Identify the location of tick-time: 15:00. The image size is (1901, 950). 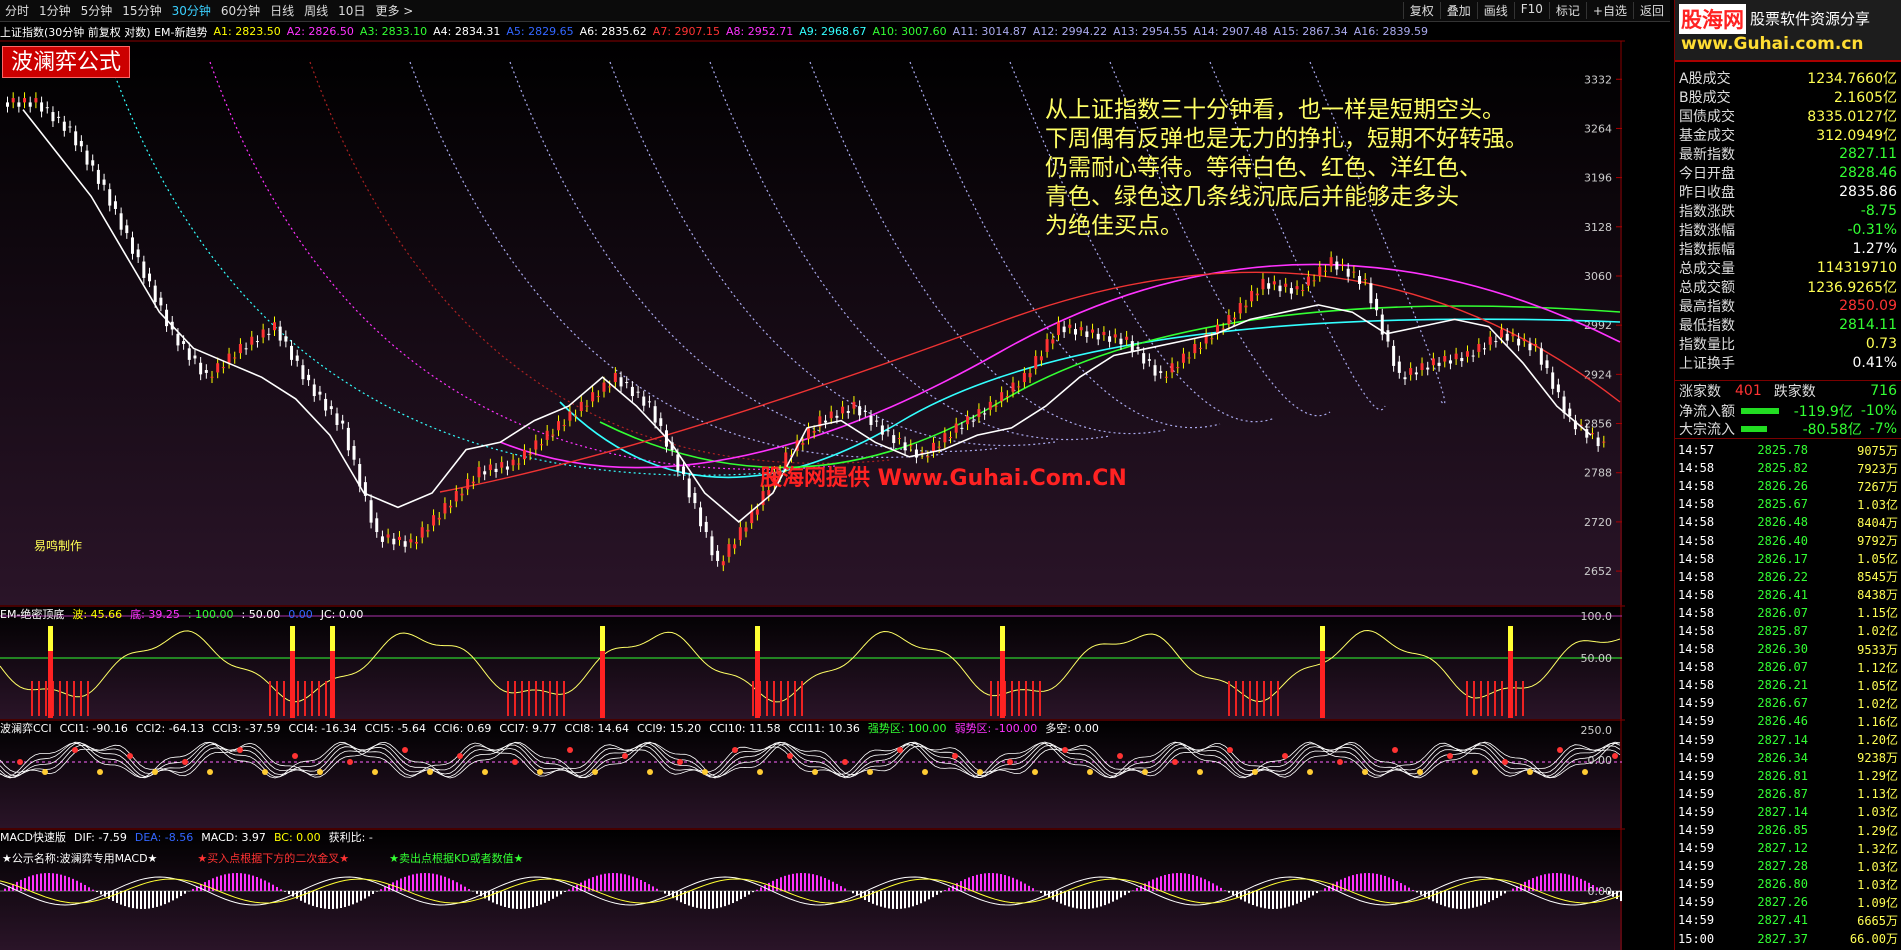
(1696, 938).